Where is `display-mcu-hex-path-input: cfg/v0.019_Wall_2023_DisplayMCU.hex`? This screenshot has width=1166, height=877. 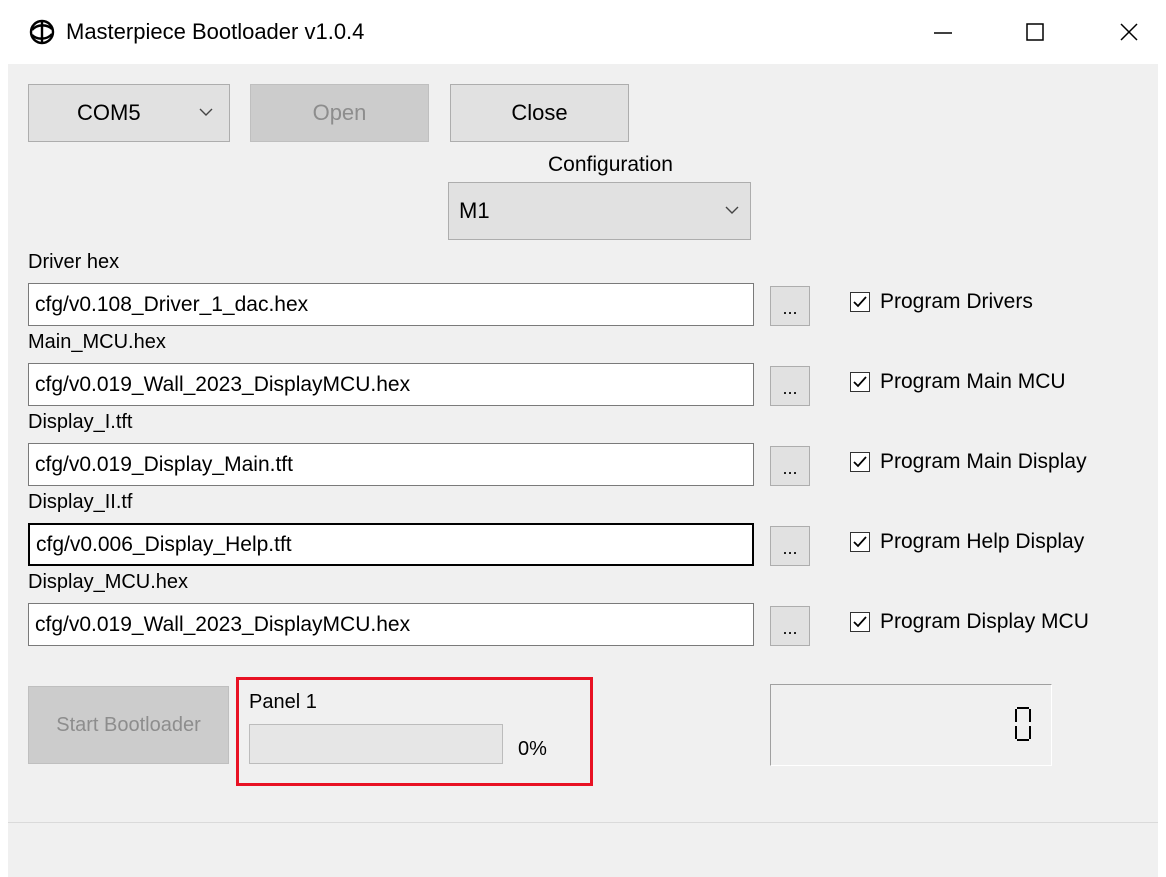 display-mcu-hex-path-input: cfg/v0.019_Wall_2023_DisplayMCU.hex is located at coordinates (391, 624).